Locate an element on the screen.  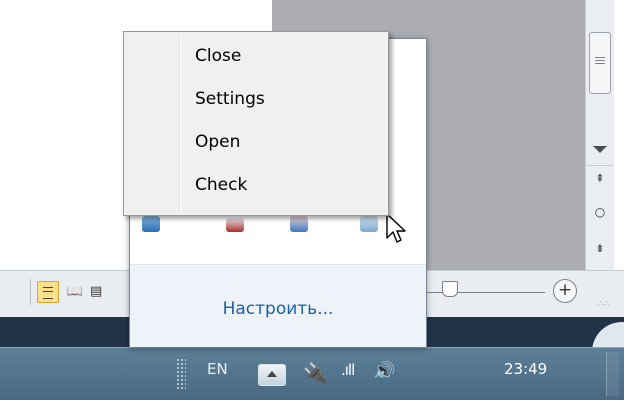
menu-item-label: Check is located at coordinates (221, 185).